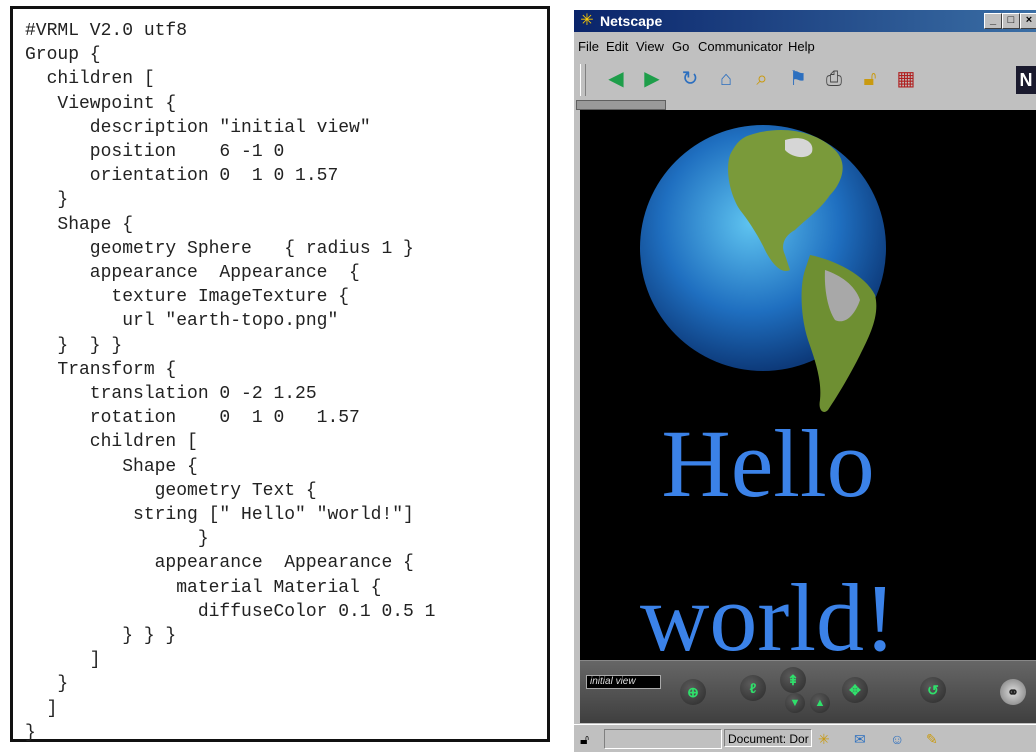 This screenshot has height=752, width=1036. Describe the element at coordinates (824, 739) in the screenshot. I see `navigator-status-icon: ✳` at that location.